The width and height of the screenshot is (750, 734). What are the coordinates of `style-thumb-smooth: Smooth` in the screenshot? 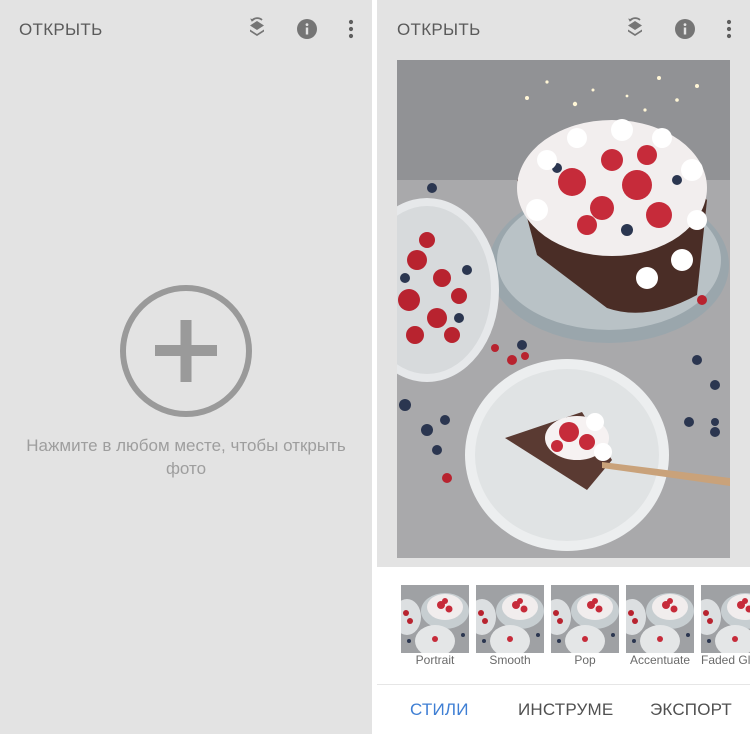 It's located at (510, 630).